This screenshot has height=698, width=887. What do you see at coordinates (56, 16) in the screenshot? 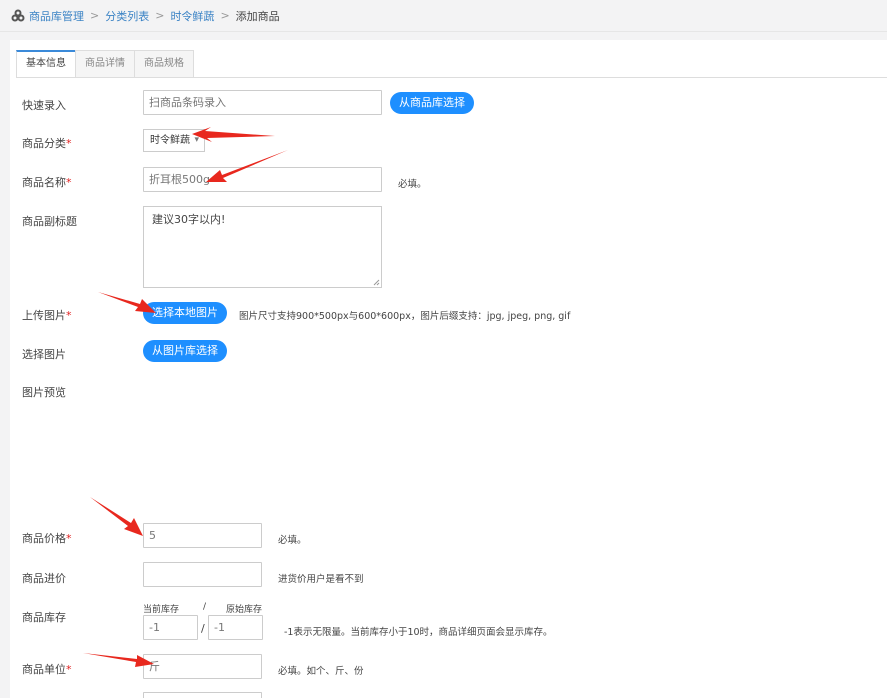
I see `breadcrumb-link-library: 商品库管理` at bounding box center [56, 16].